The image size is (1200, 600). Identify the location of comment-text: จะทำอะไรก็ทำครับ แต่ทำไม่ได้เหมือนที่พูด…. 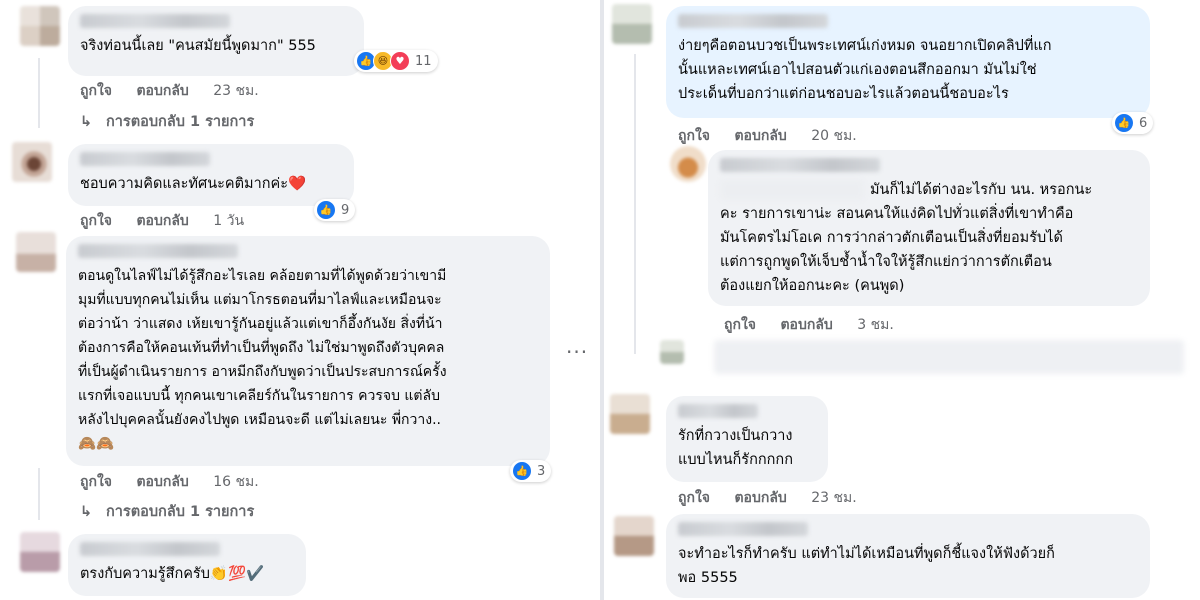
(866, 566).